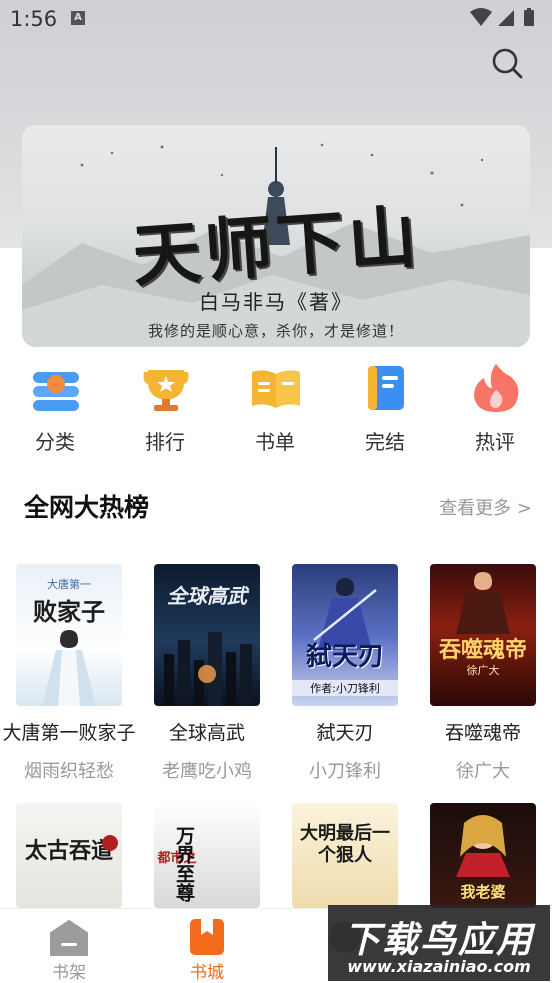  What do you see at coordinates (87, 507) in the screenshot?
I see `section-title: 全网大热榜` at bounding box center [87, 507].